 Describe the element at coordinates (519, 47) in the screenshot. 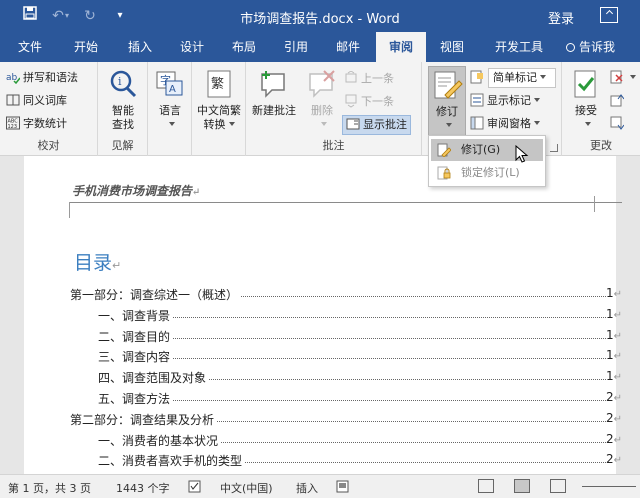

I see `tab-developer: 开发工具` at that location.